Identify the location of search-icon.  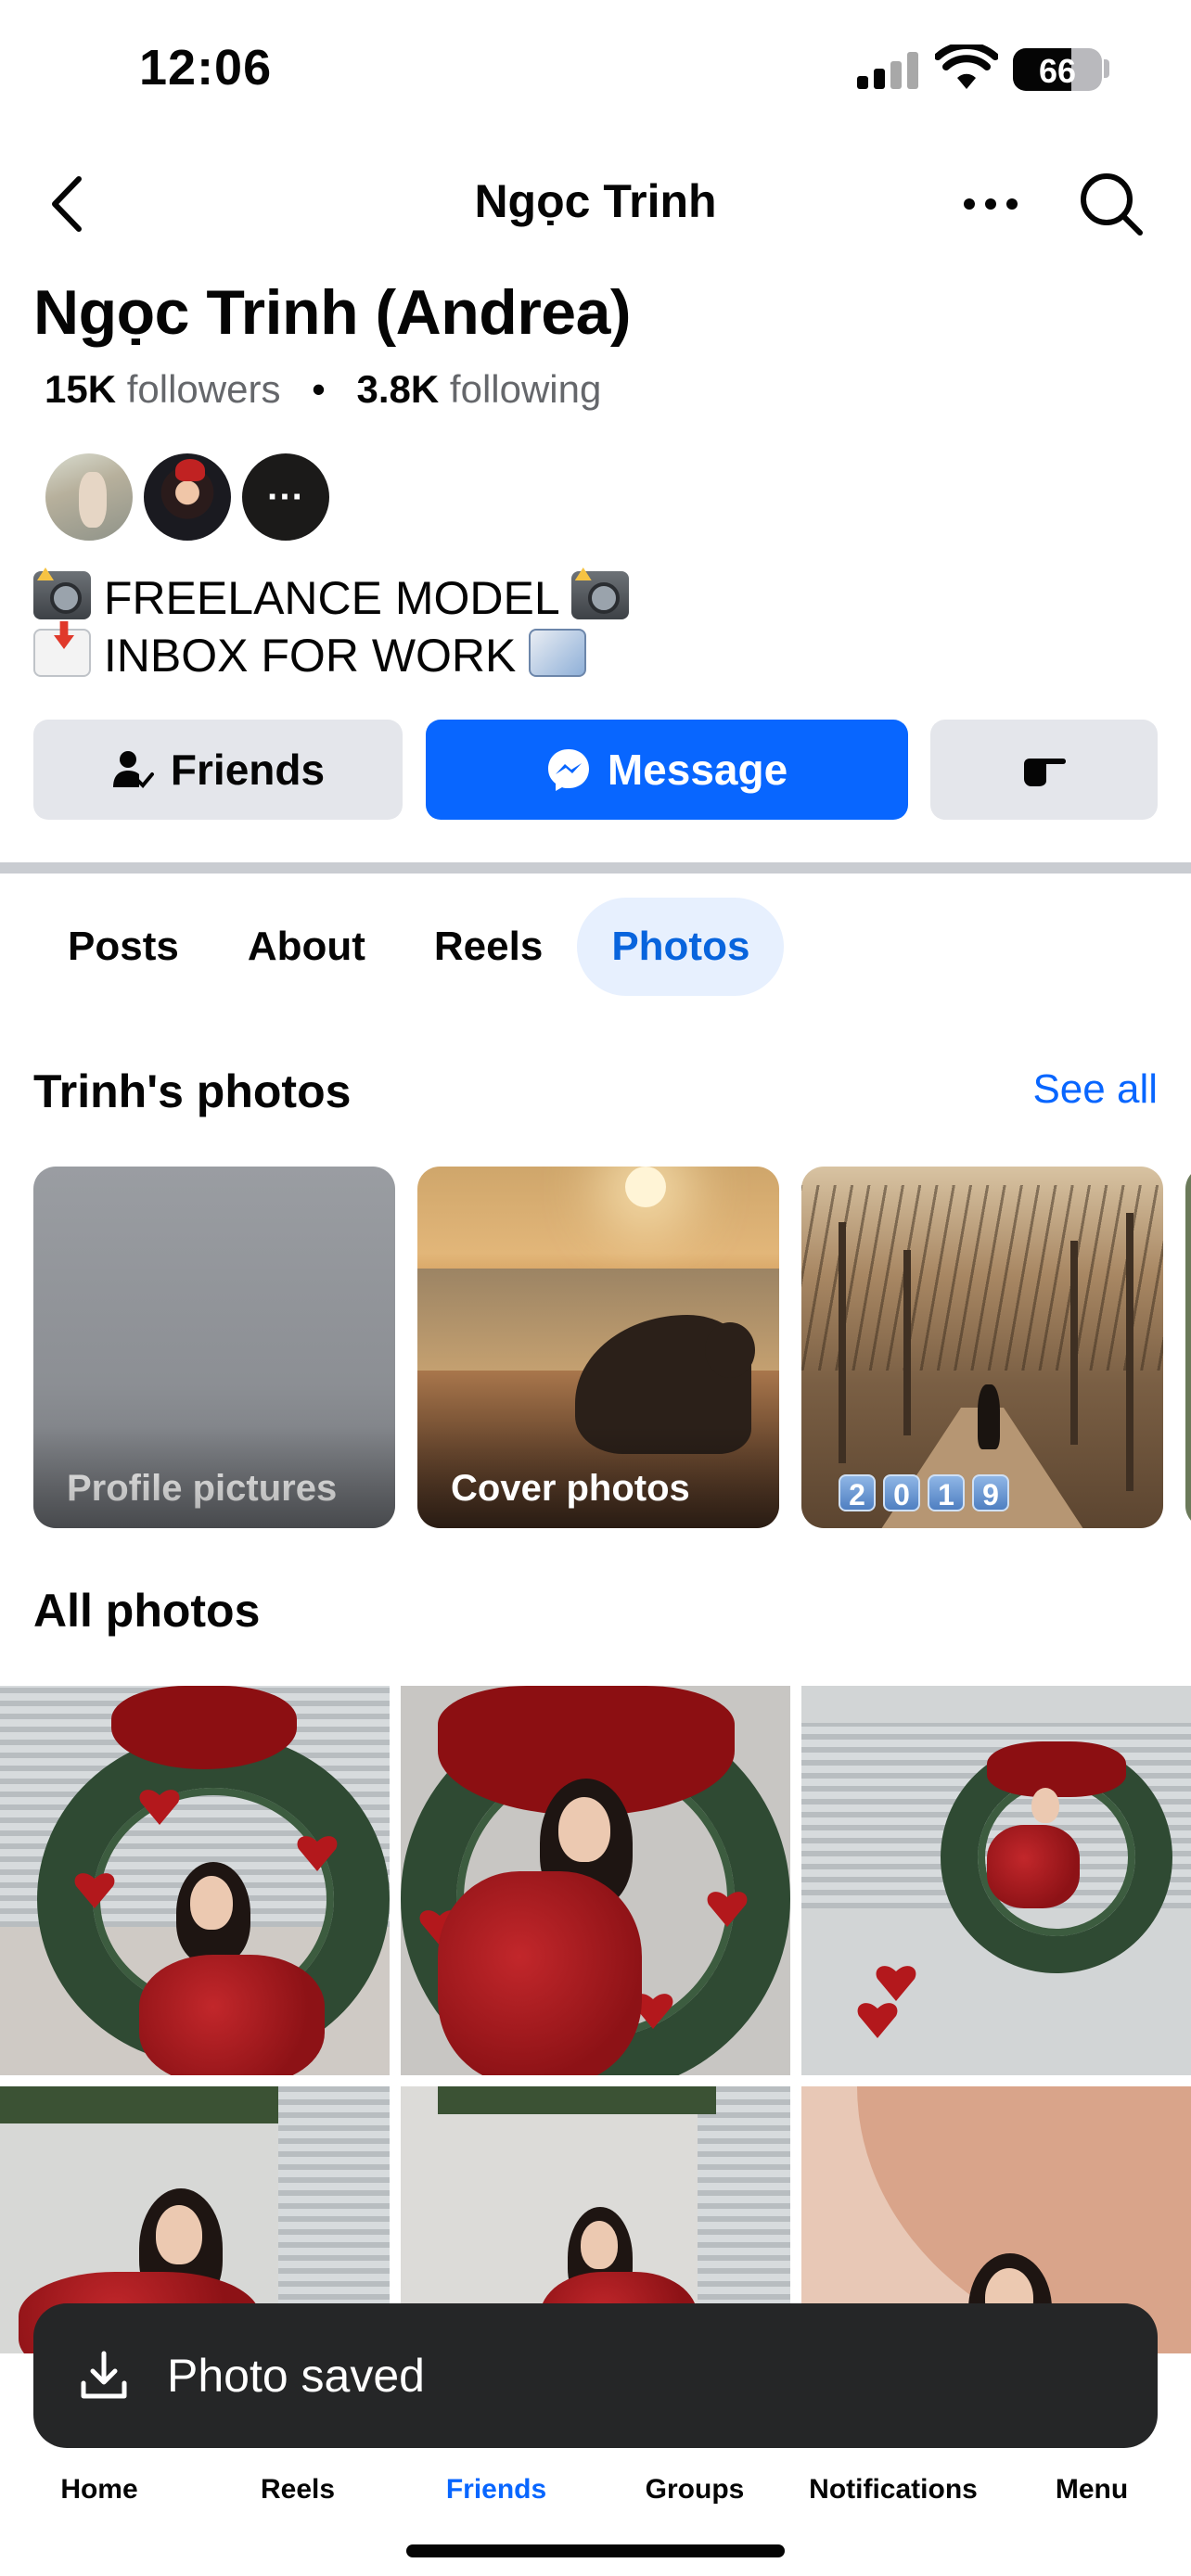
(1112, 204).